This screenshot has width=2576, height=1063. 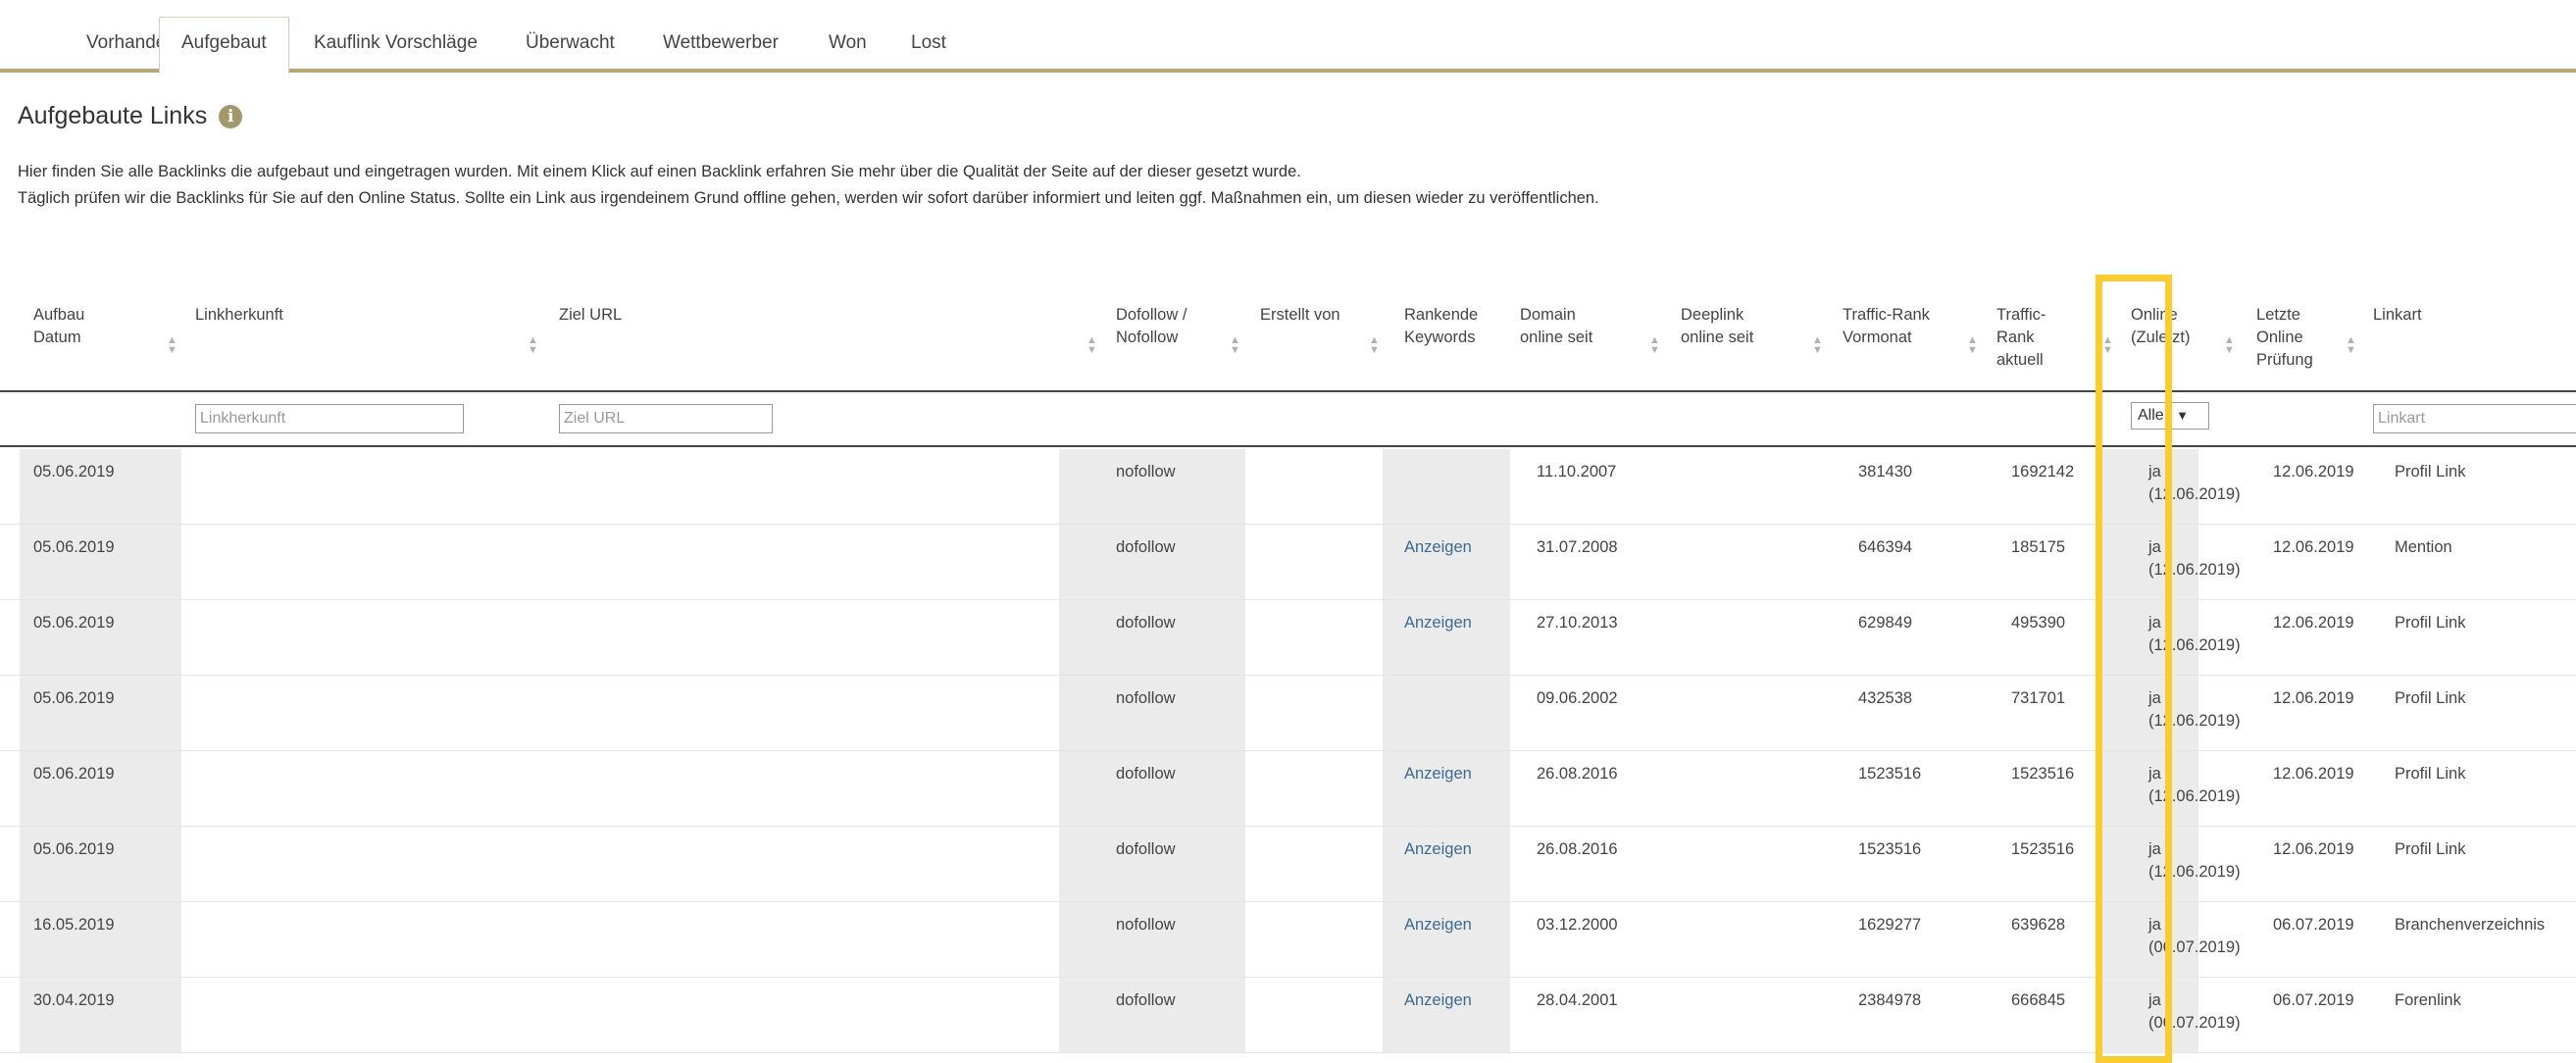 I want to click on online-filter-selected: Alle, so click(x=2151, y=415).